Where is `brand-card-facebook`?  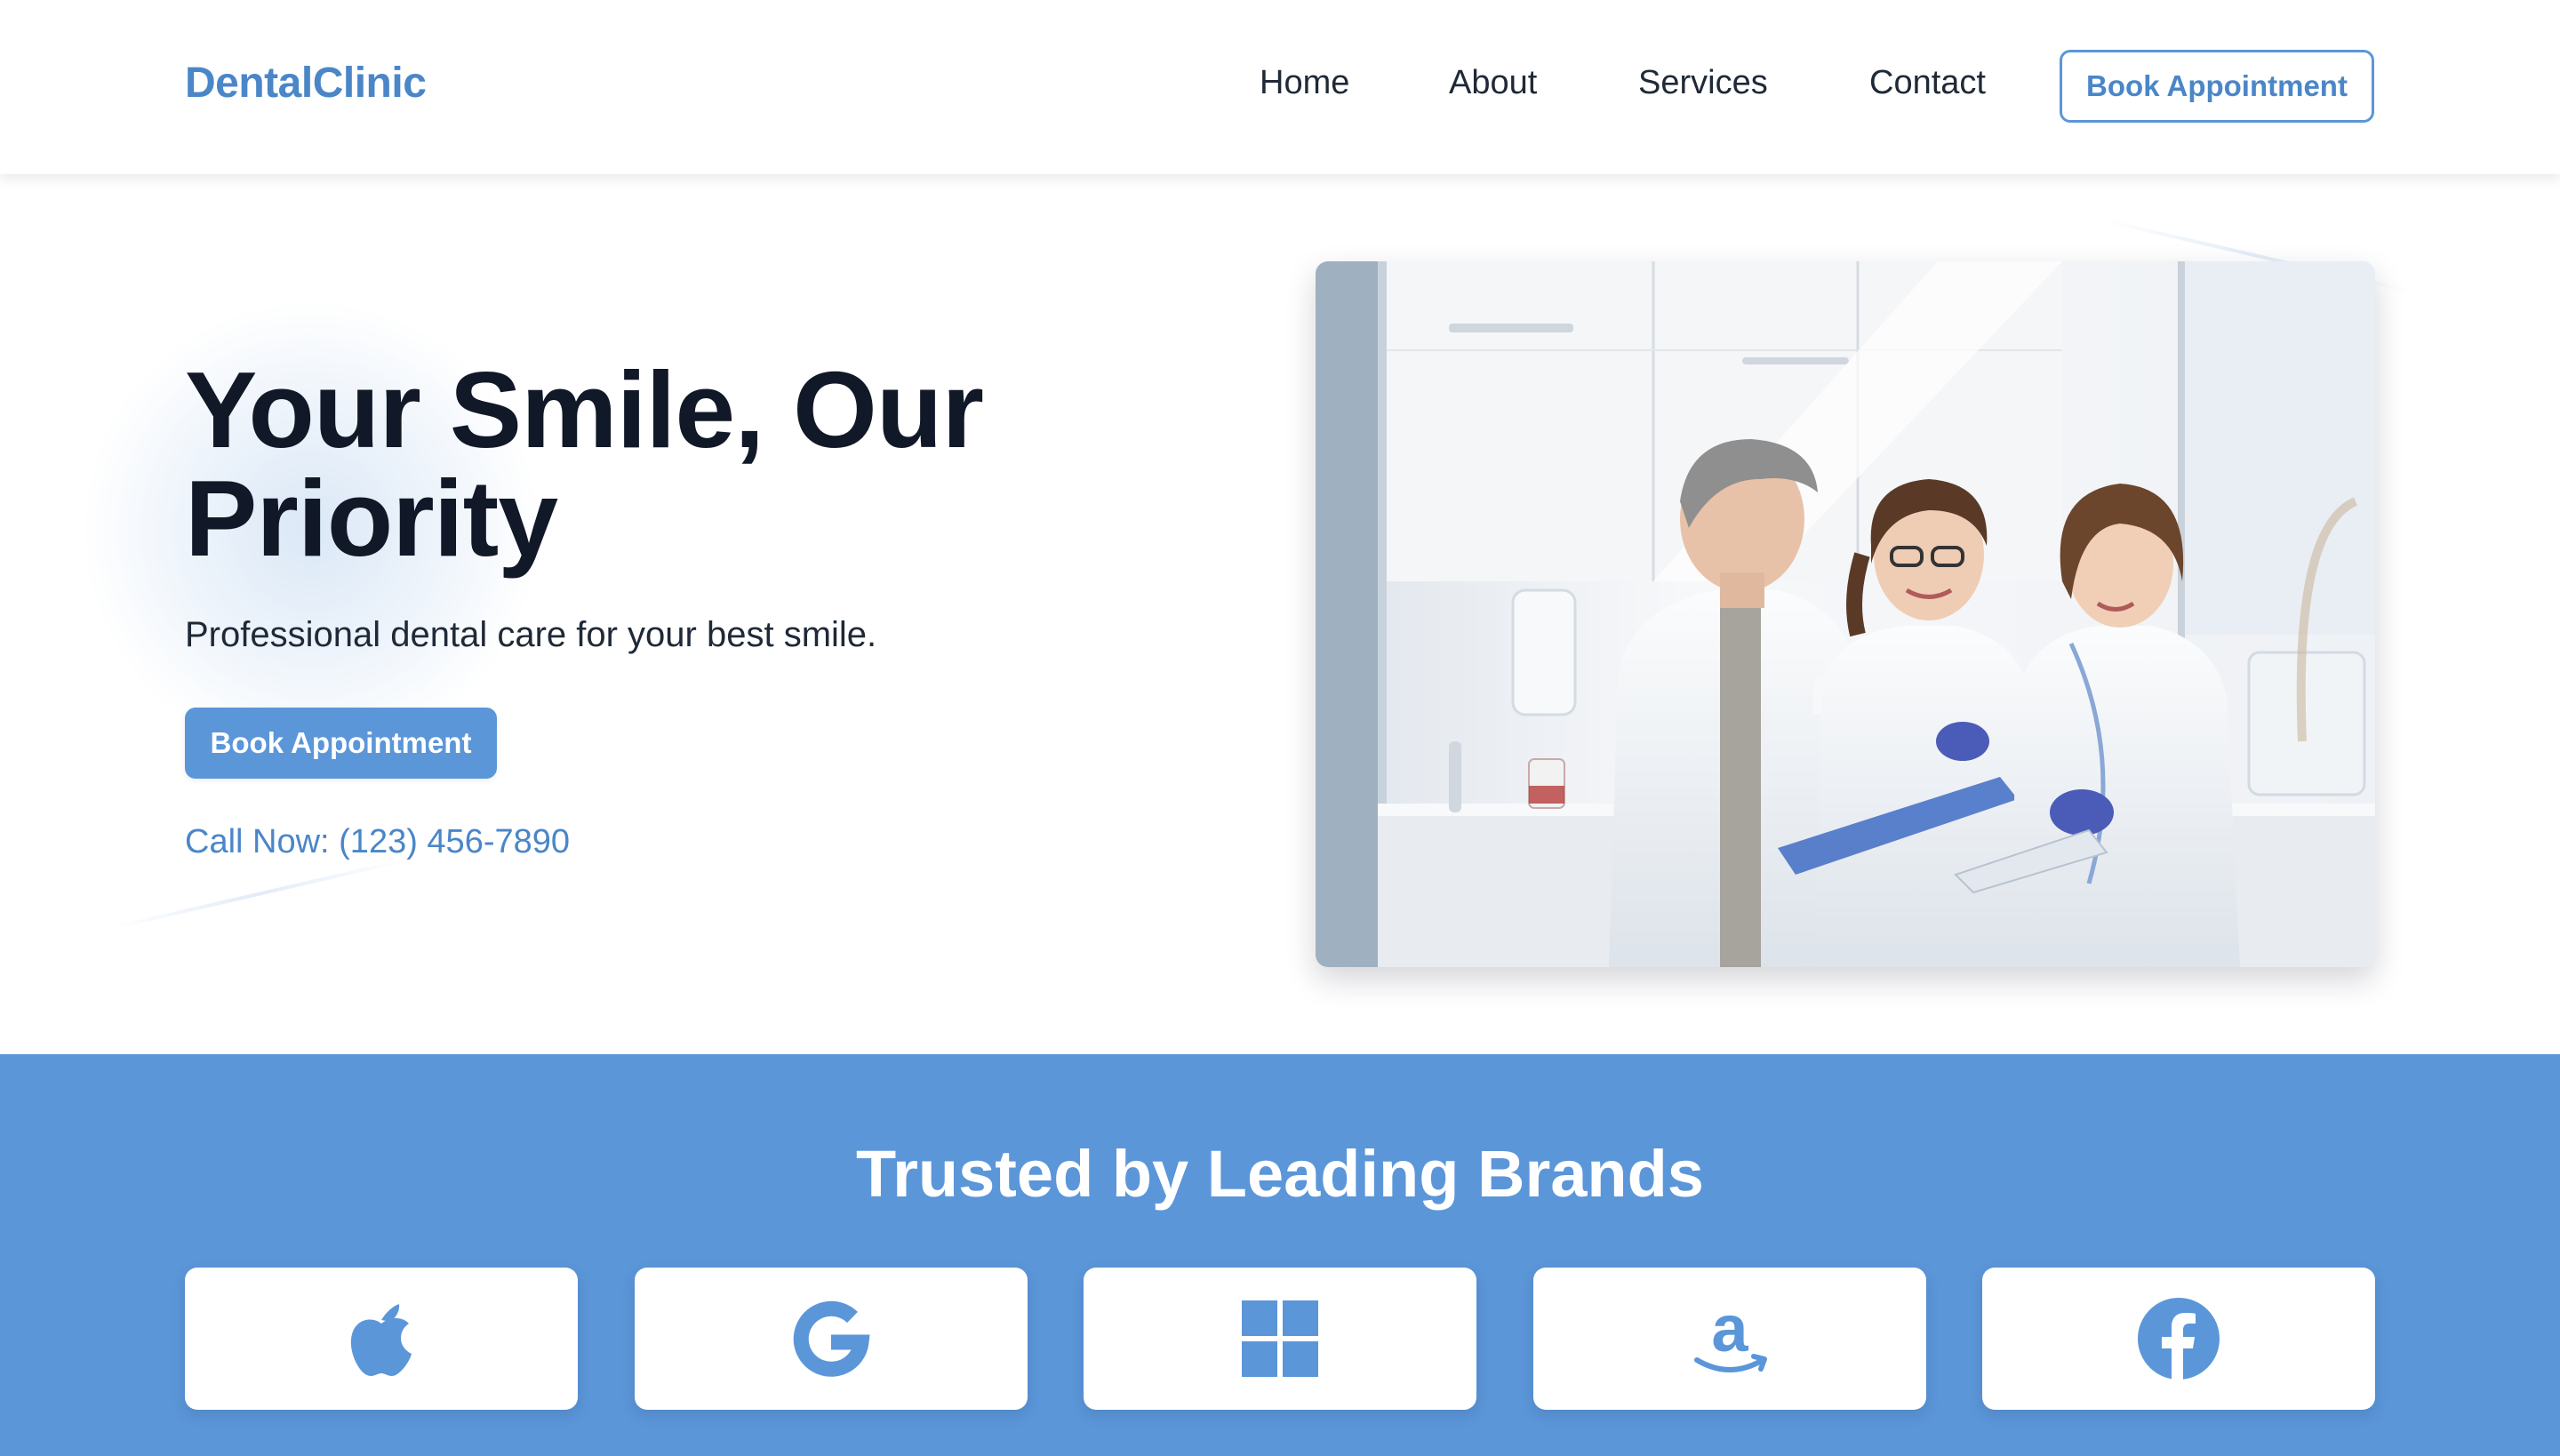
brand-card-facebook is located at coordinates (2178, 1339).